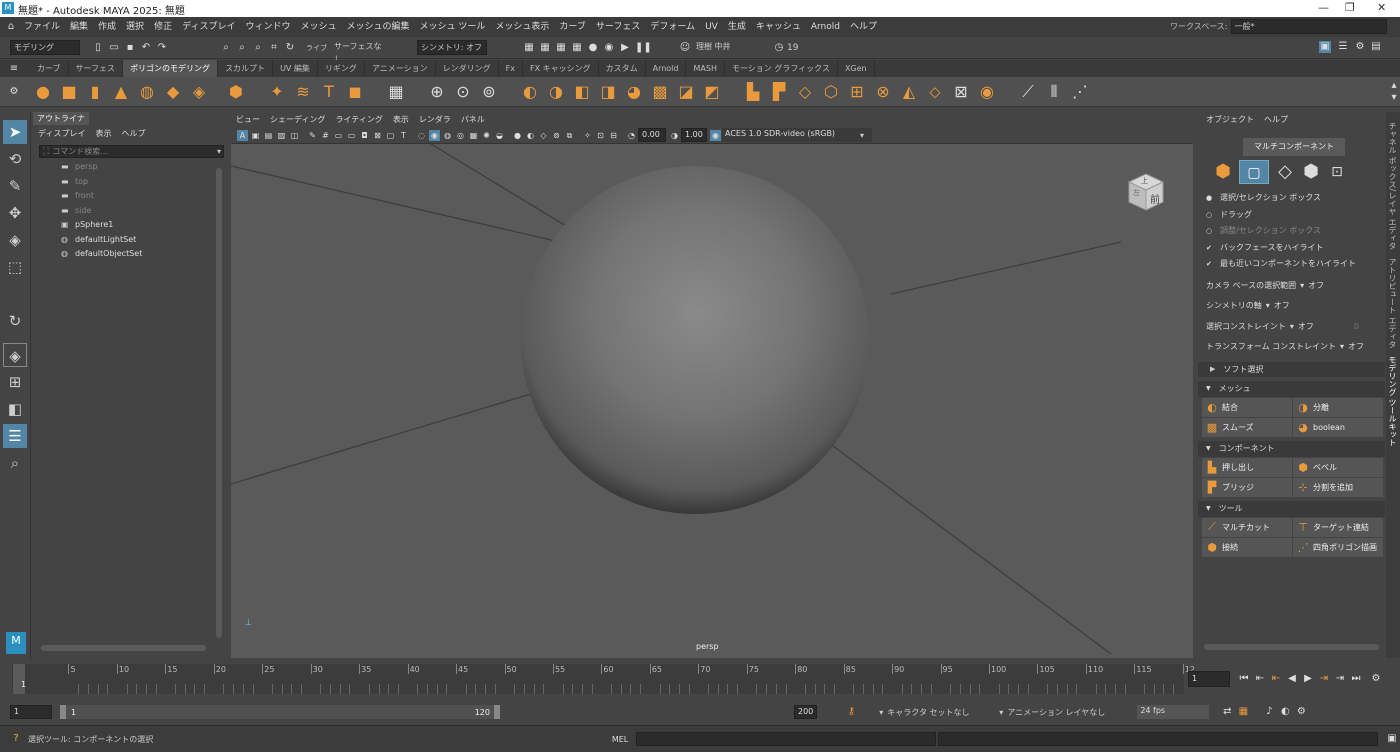  Describe the element at coordinates (556, 135) in the screenshot. I see `depth-of-field-icon: ⊚` at that location.